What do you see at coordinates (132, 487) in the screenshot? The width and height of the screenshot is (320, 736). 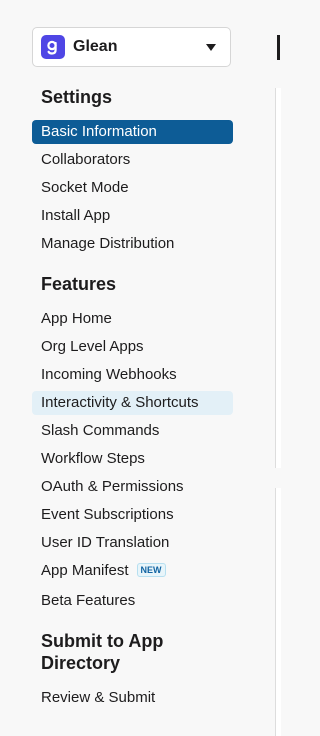 I see `nav-oauth-permissions: OAuth & Permissions` at bounding box center [132, 487].